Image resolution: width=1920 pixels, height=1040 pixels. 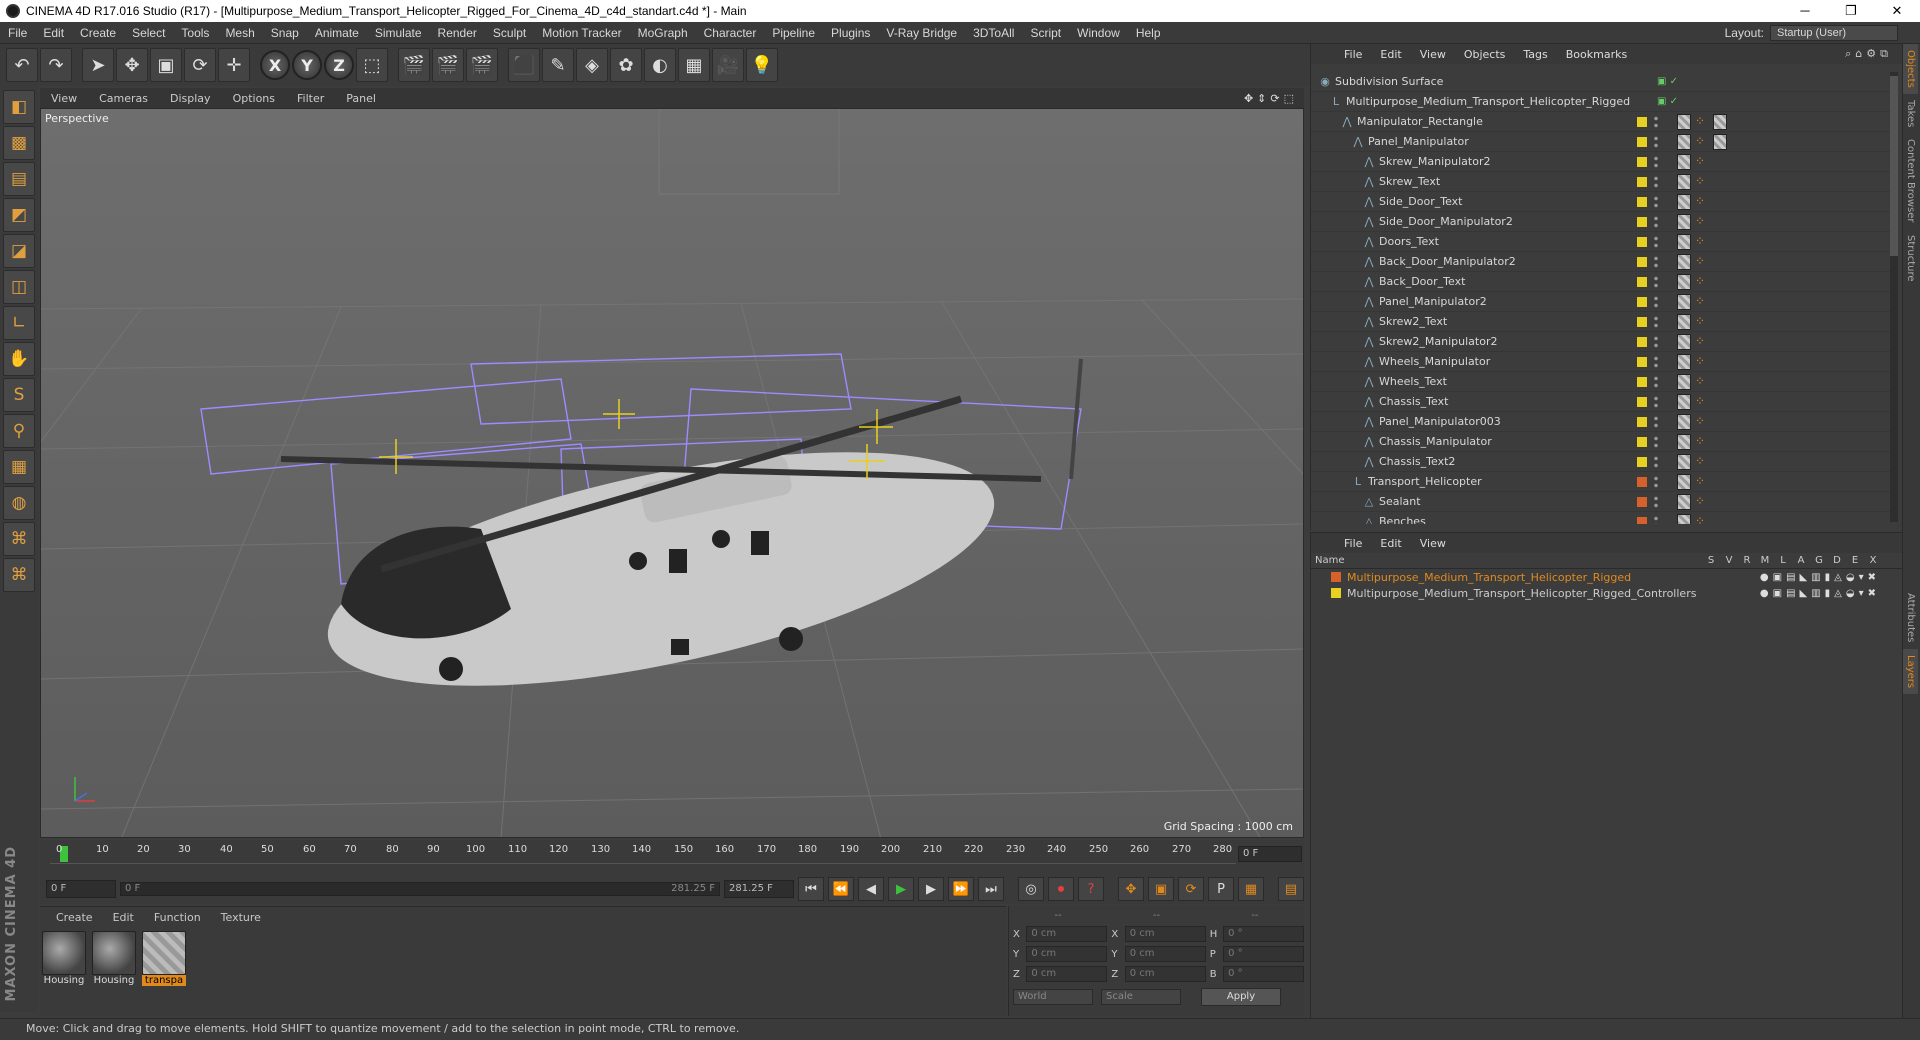 I want to click on live-selection-button: ➤, so click(x=98, y=65).